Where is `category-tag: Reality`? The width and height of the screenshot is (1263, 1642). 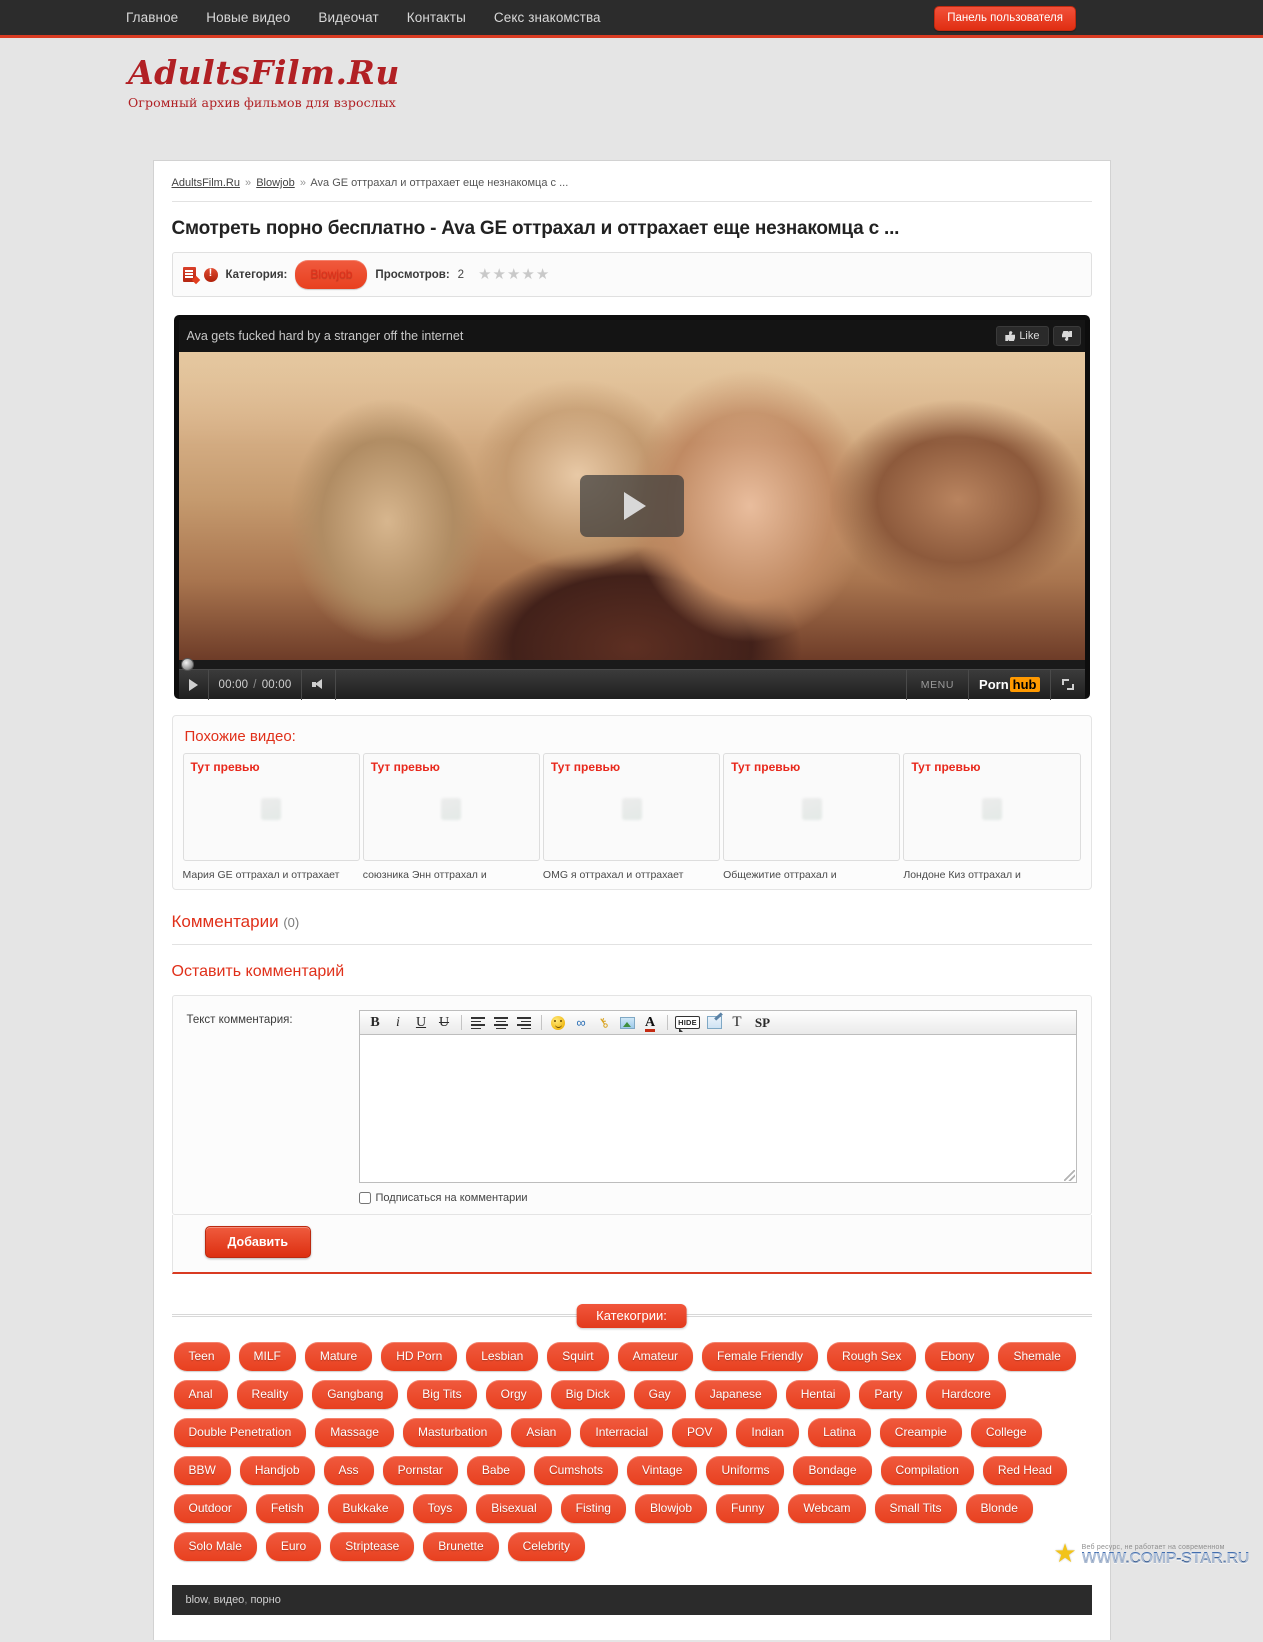
category-tag: Reality is located at coordinates (270, 1394).